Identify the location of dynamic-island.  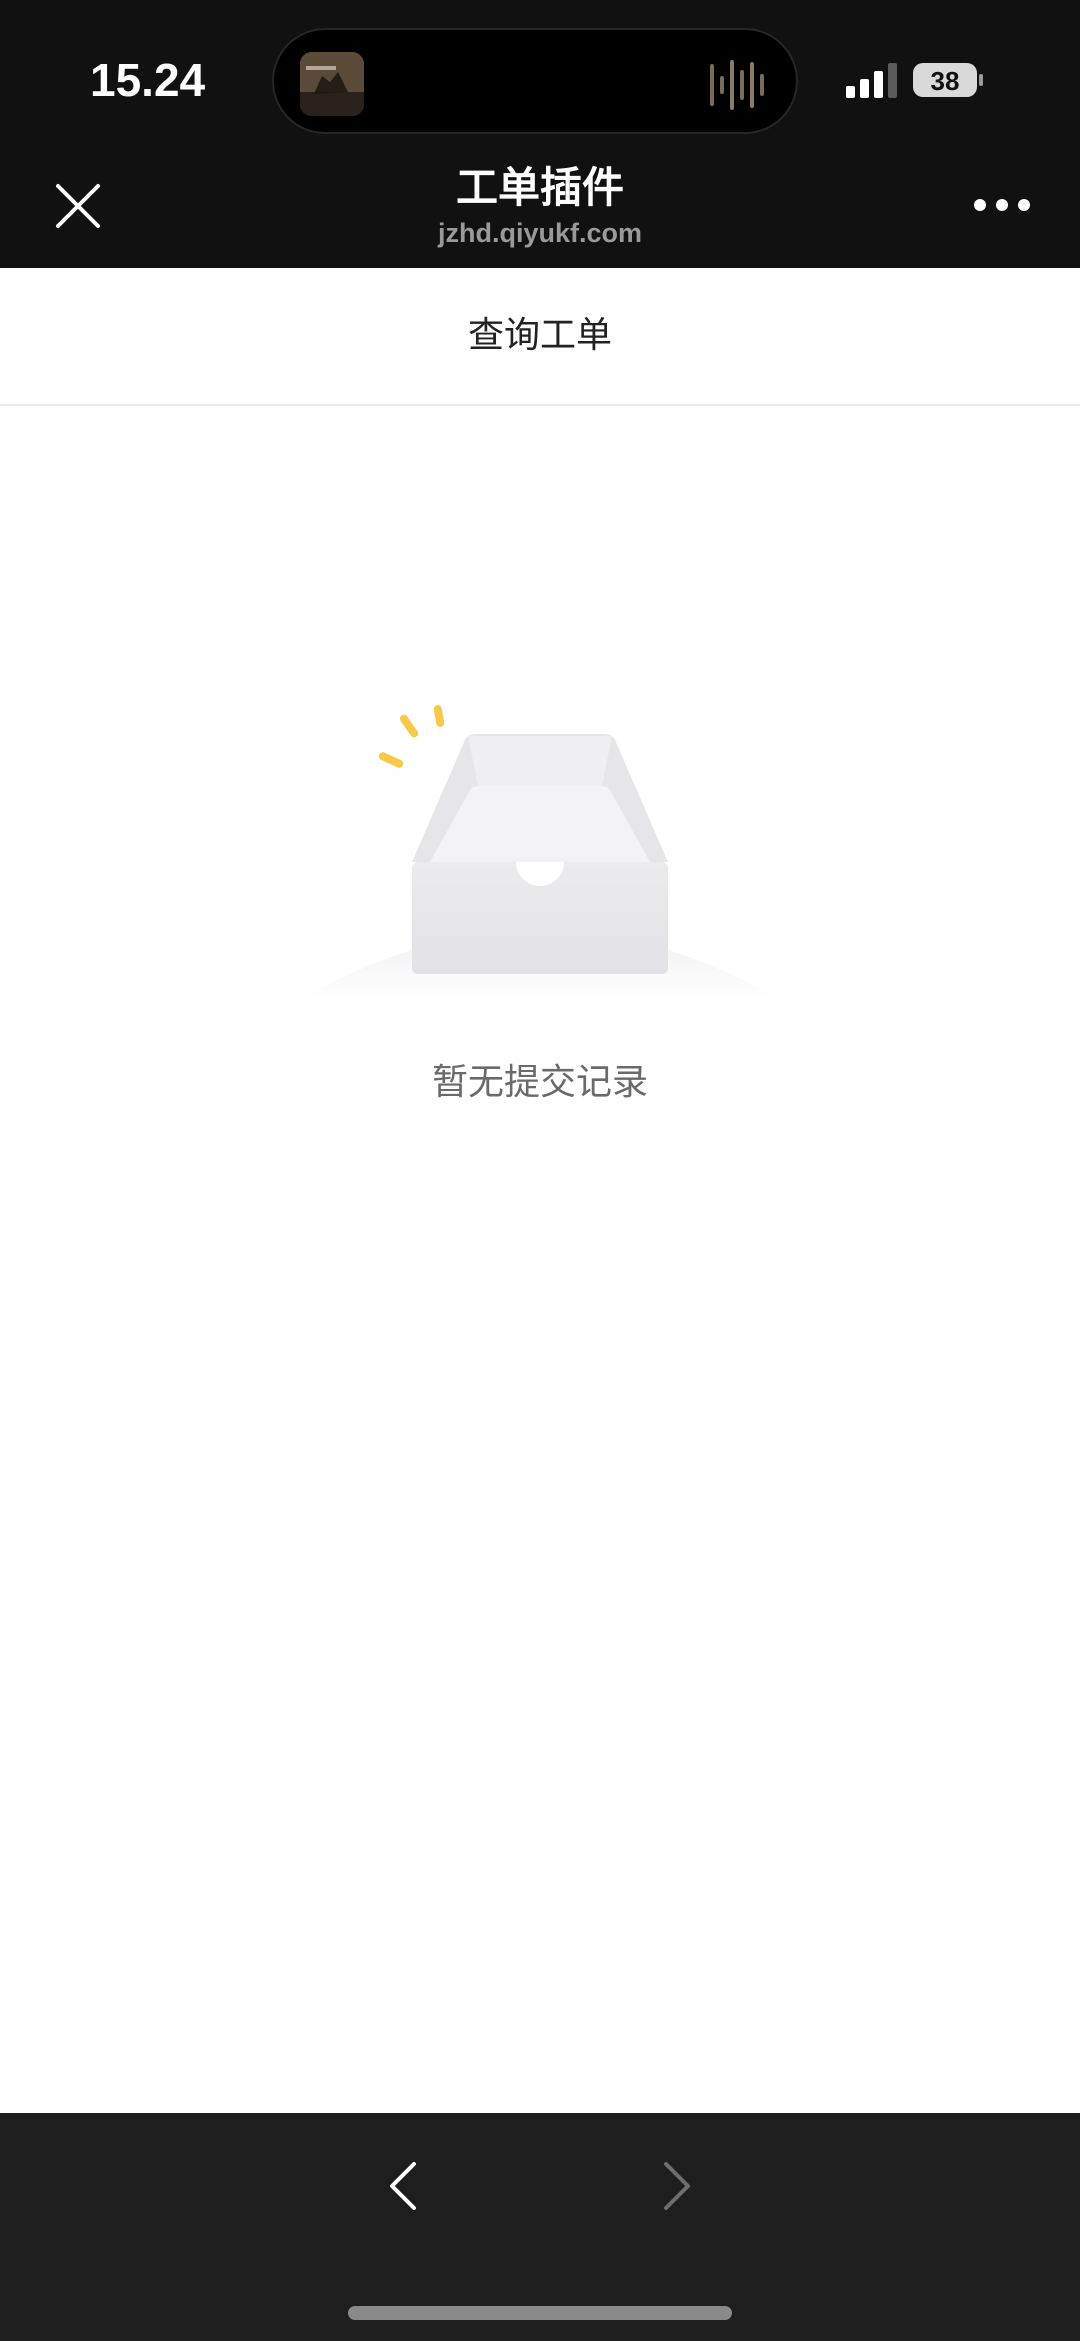
(535, 81).